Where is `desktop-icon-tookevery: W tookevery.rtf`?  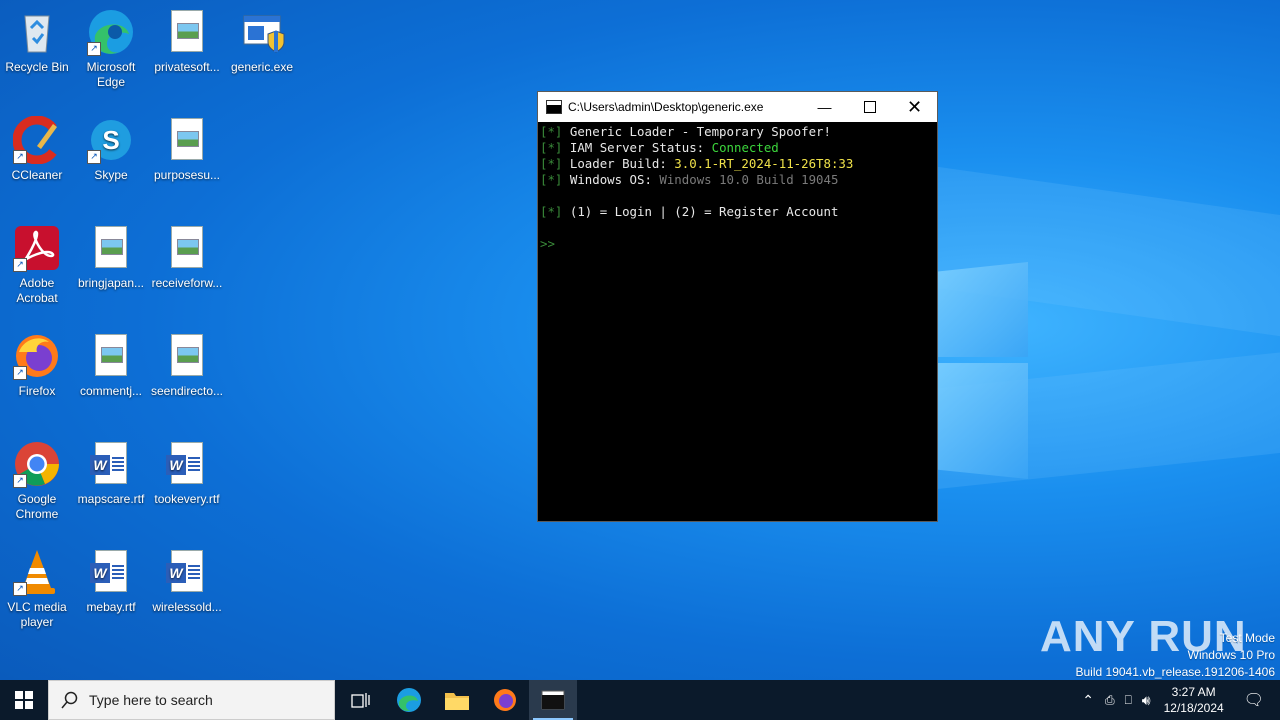
desktop-icon-tookevery: W tookevery.rtf is located at coordinates (187, 473).